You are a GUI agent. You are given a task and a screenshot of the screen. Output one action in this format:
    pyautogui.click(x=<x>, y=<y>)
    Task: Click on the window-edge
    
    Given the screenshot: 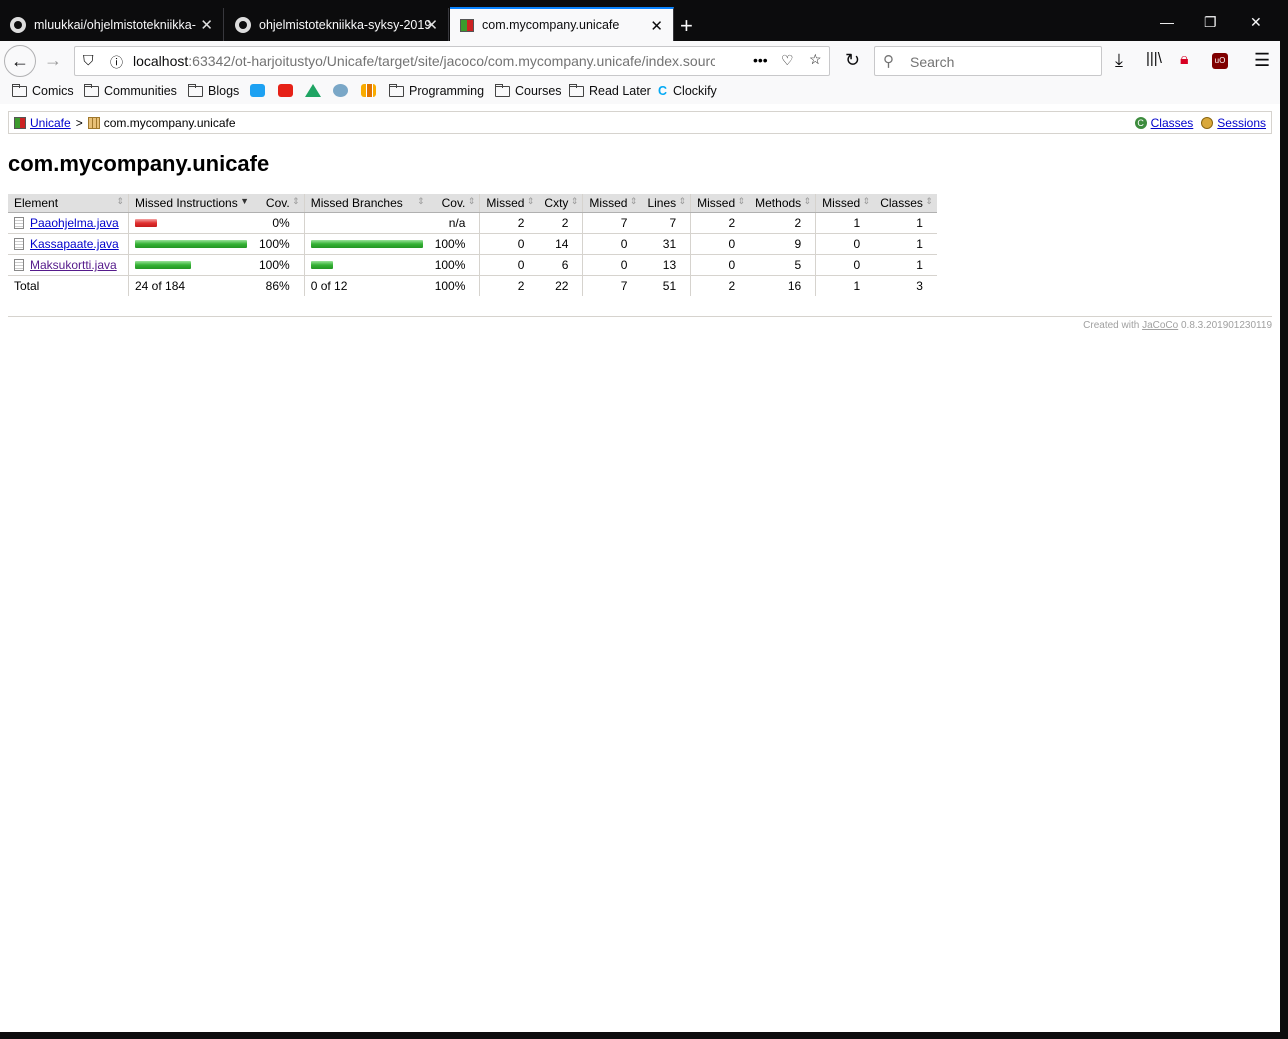 What is the action you would take?
    pyautogui.click(x=1284, y=519)
    